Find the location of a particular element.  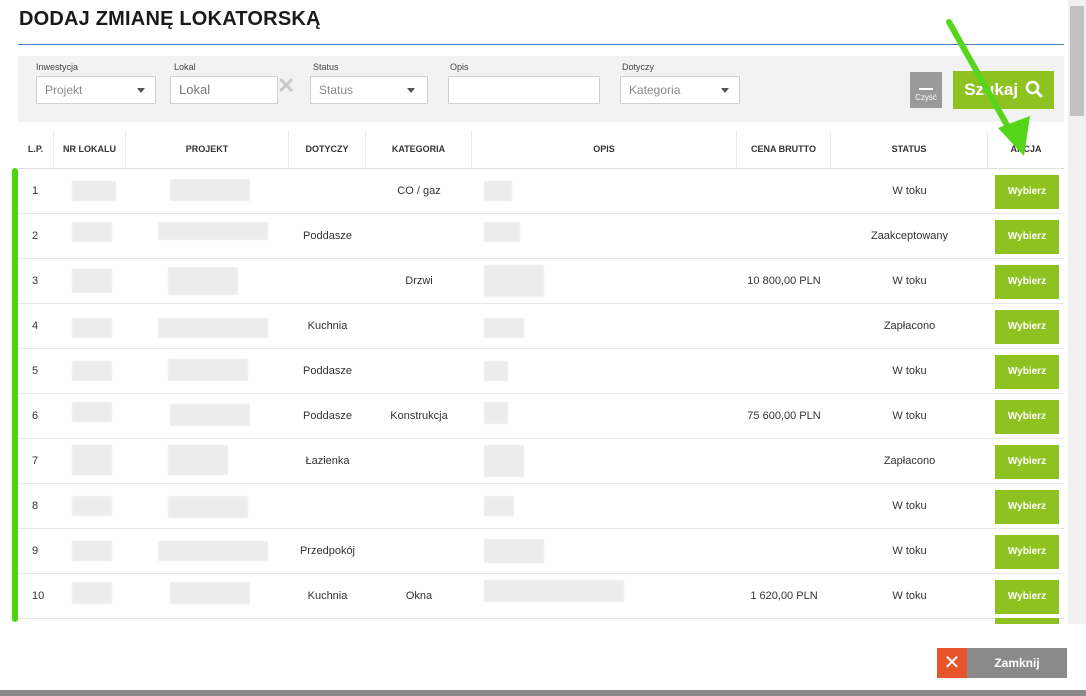

lokal-input: Lokal is located at coordinates (224, 90).